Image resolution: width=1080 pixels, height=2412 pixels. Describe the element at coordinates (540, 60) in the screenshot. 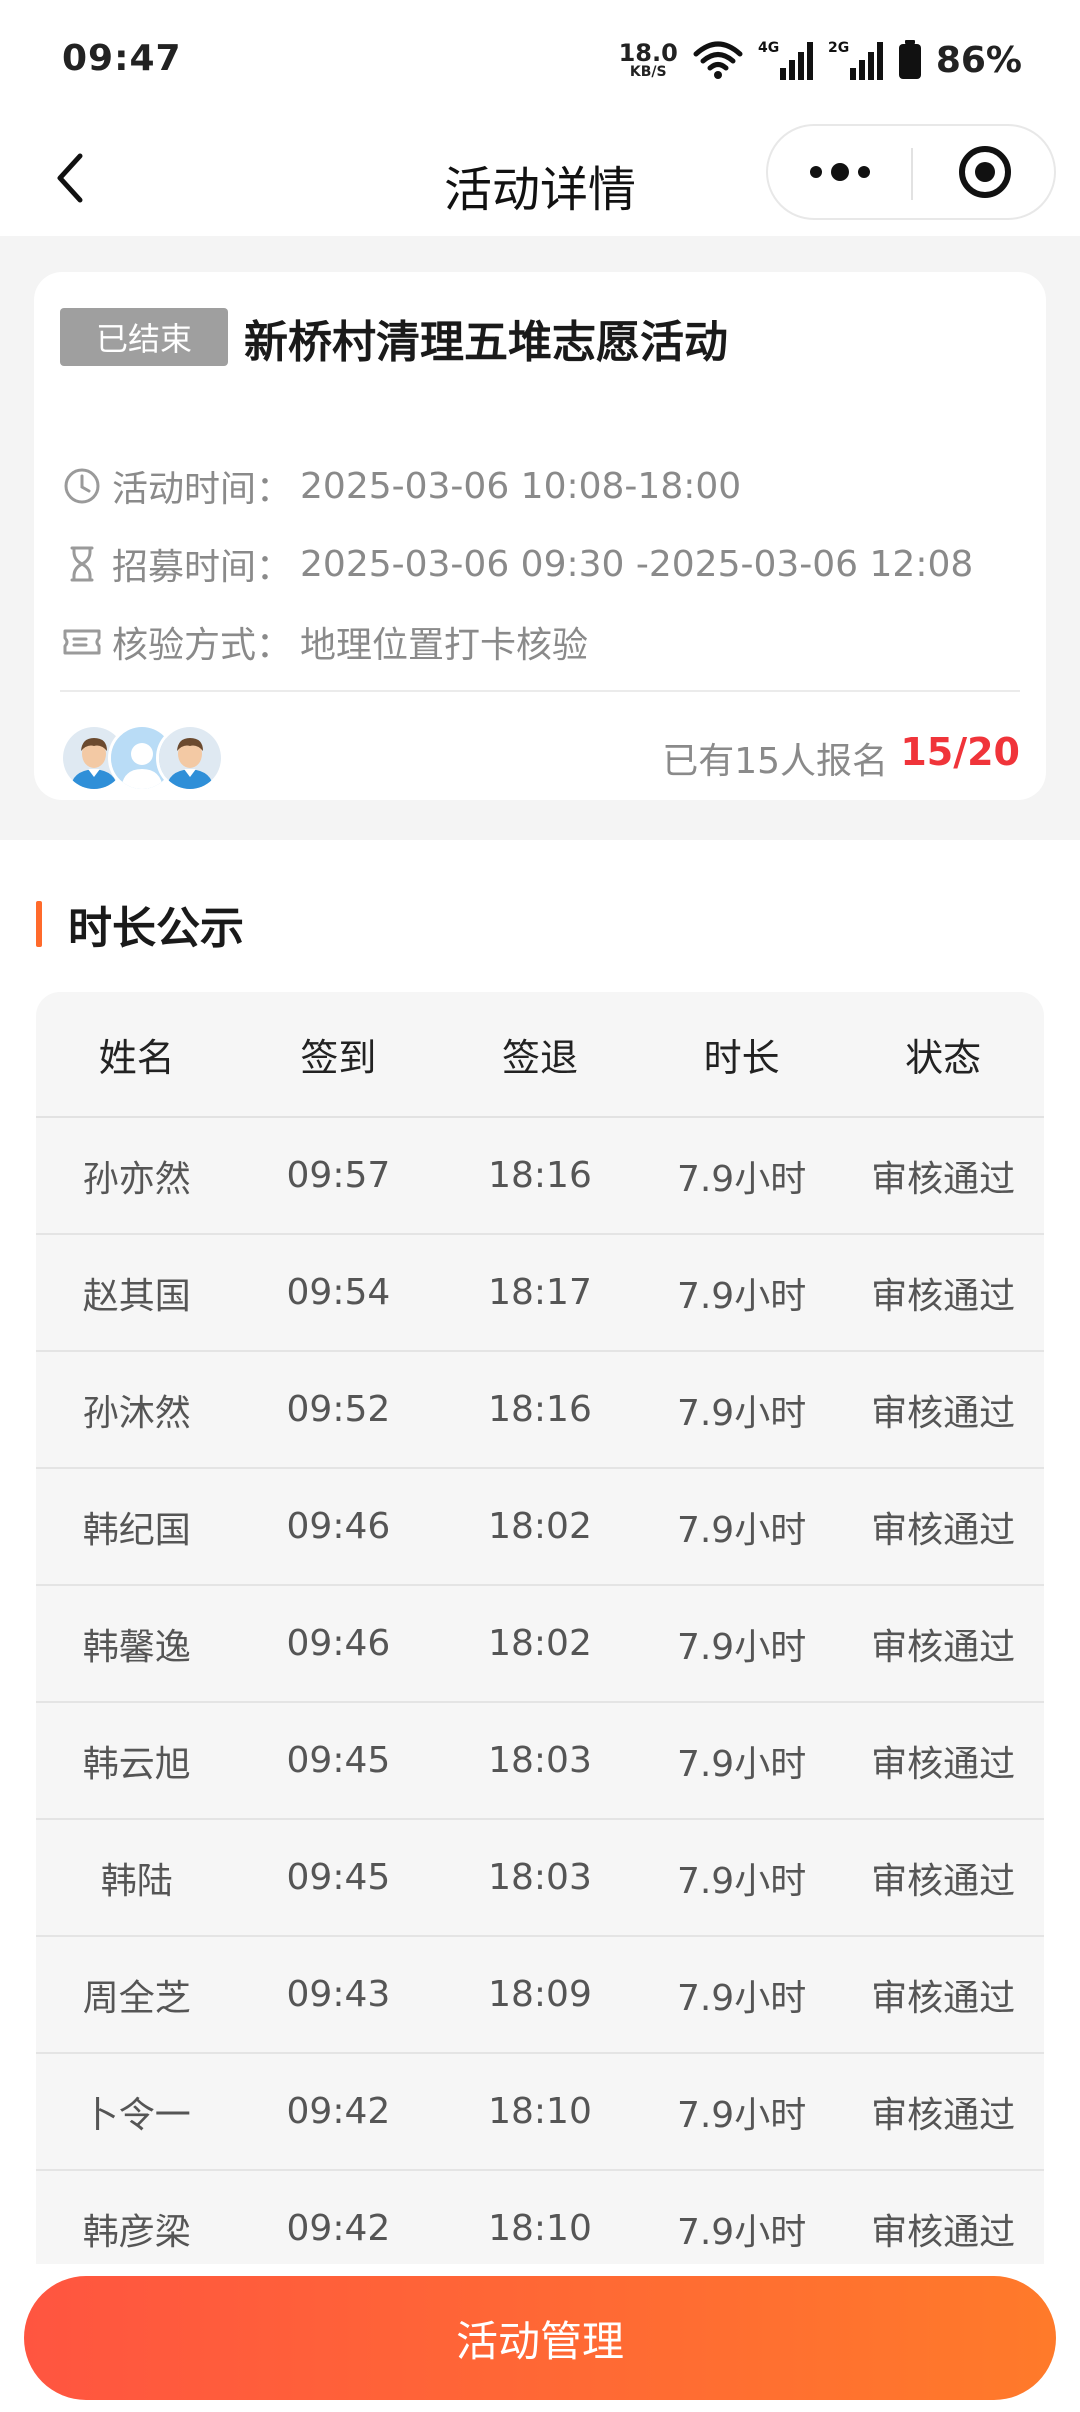

I see `status-bar: 09:47 18.0 KB/S 4G 2G 86%` at that location.